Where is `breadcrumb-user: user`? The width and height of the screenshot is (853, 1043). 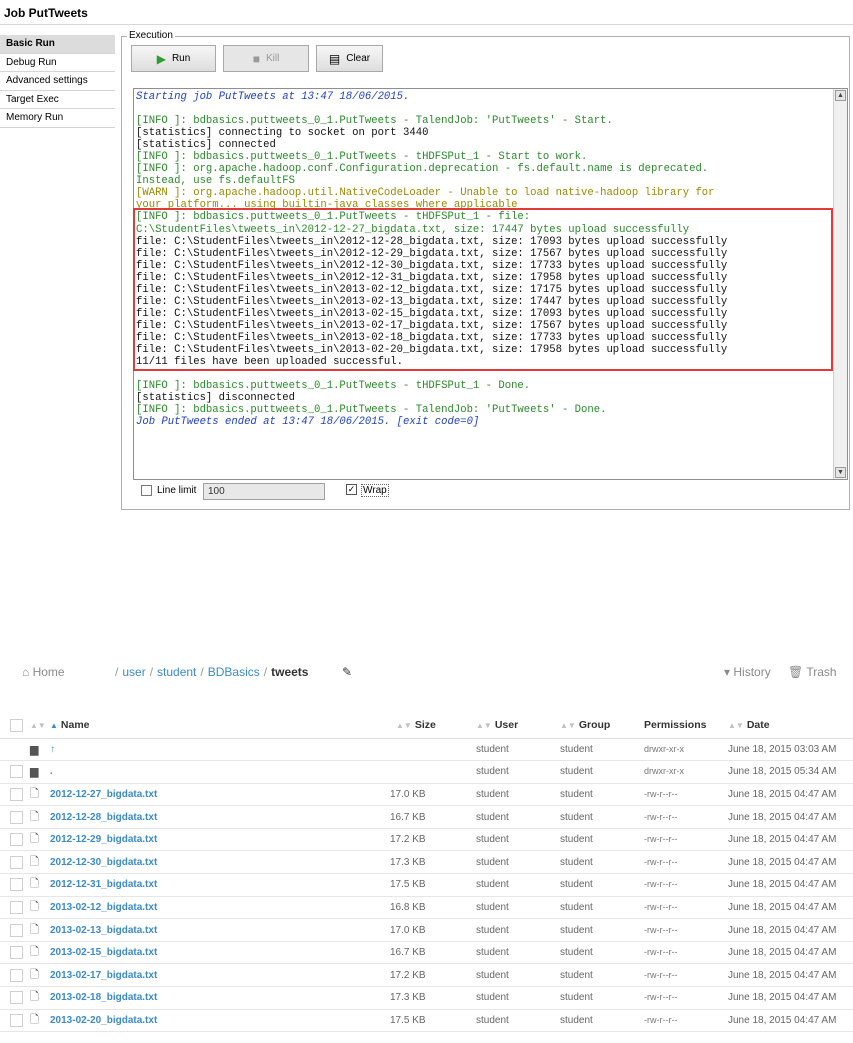
breadcrumb-user: user is located at coordinates (133, 672).